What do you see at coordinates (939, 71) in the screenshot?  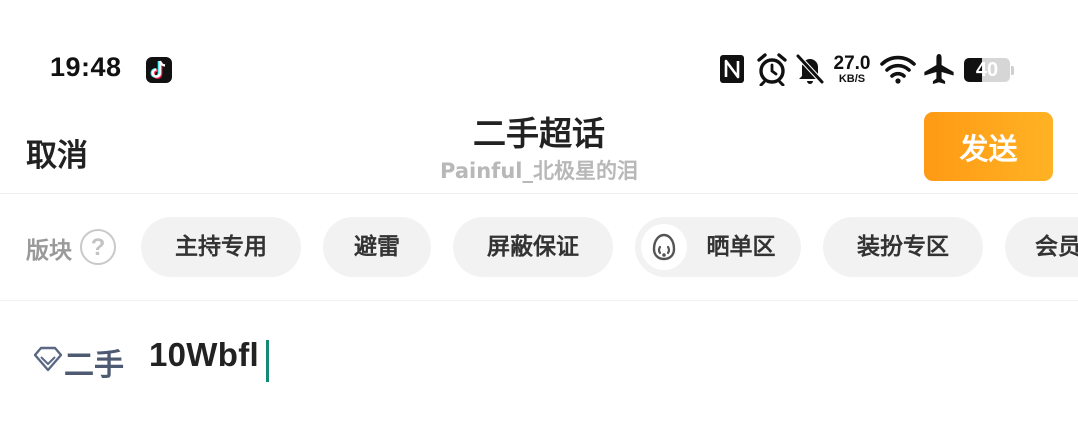 I see `airplane-icon` at bounding box center [939, 71].